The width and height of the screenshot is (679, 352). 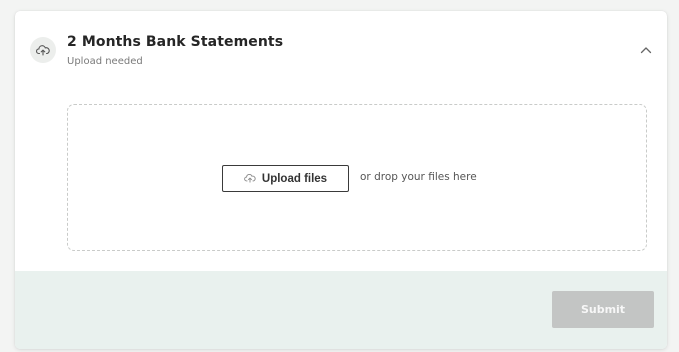 What do you see at coordinates (646, 50) in the screenshot?
I see `chevron-up-icon` at bounding box center [646, 50].